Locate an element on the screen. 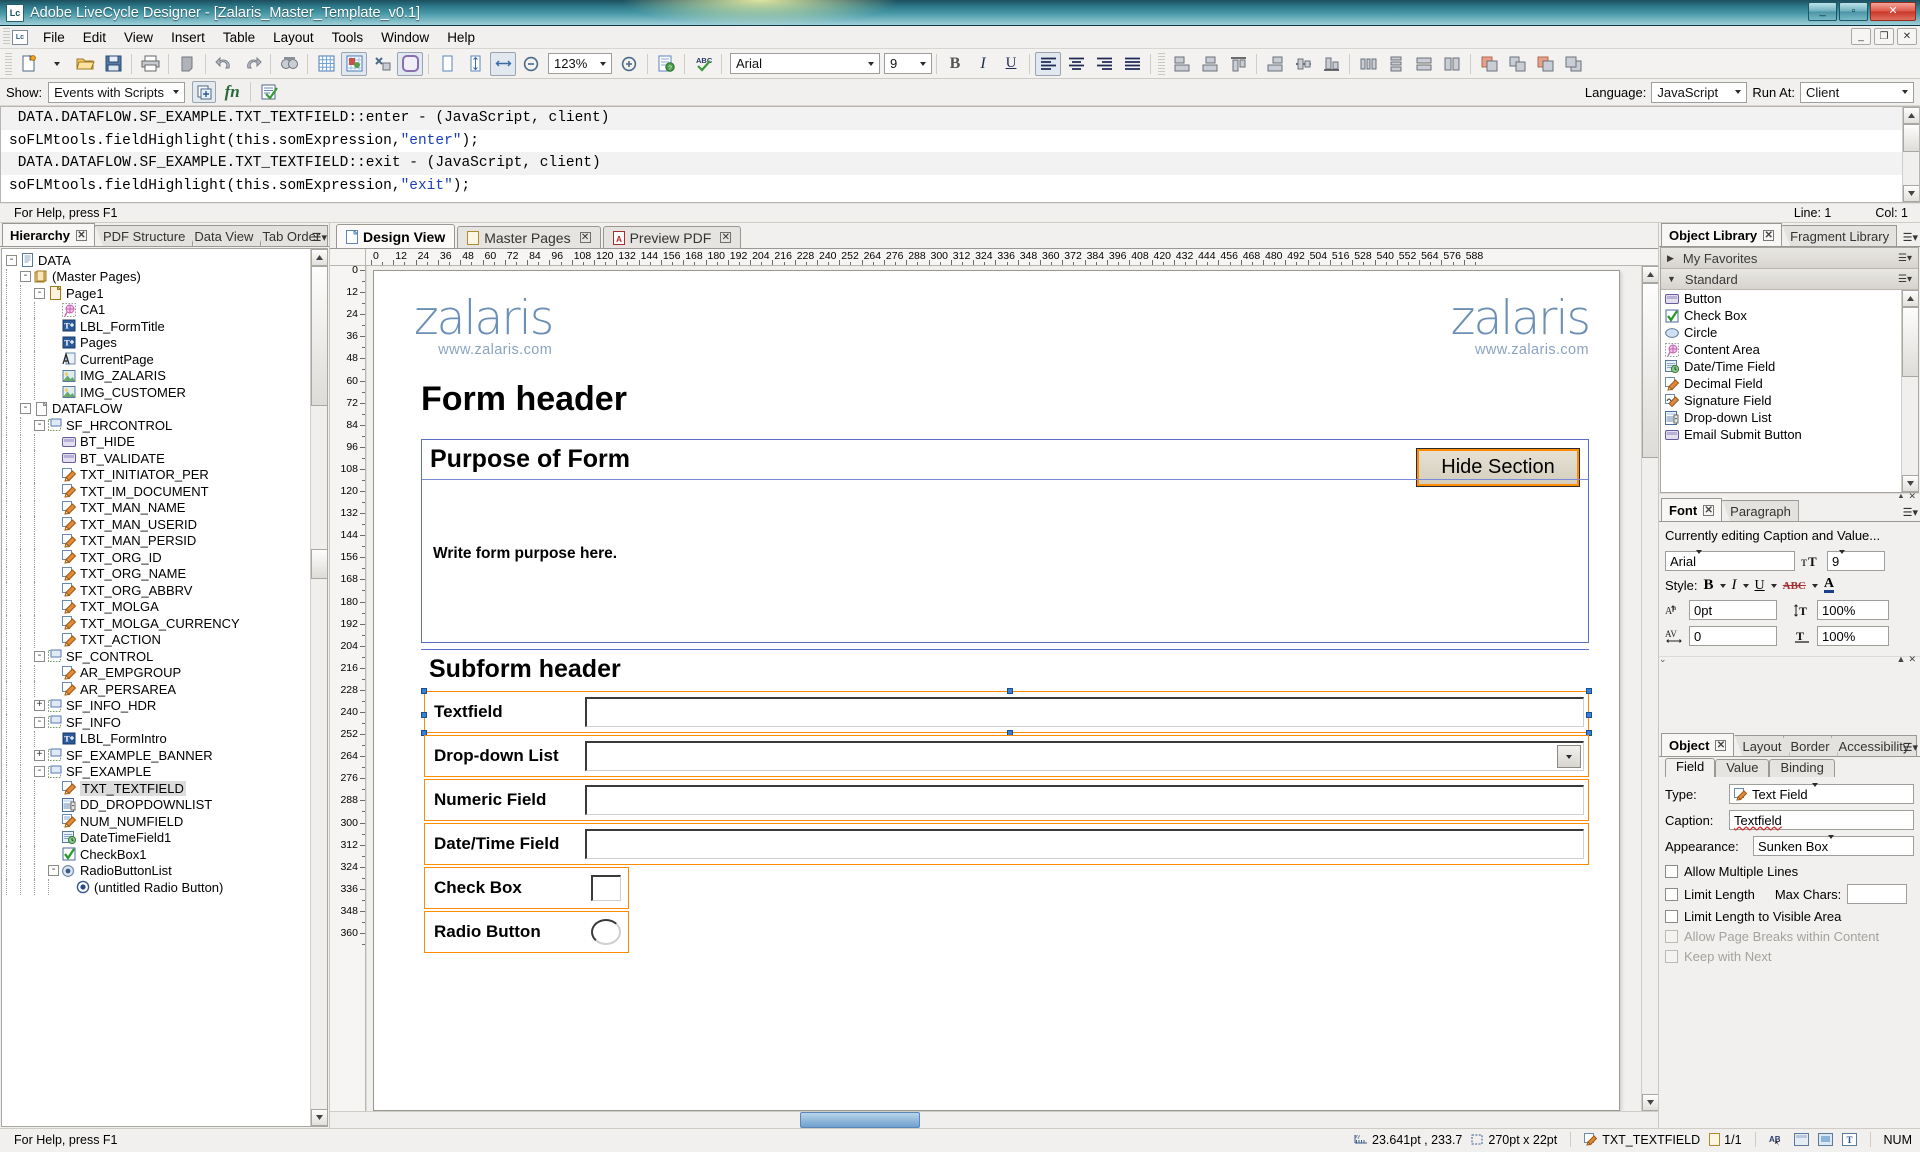 Image resolution: width=1920 pixels, height=1152 pixels. panel-splitter-2: ⌄ ▲ ✕ is located at coordinates (1789, 659).